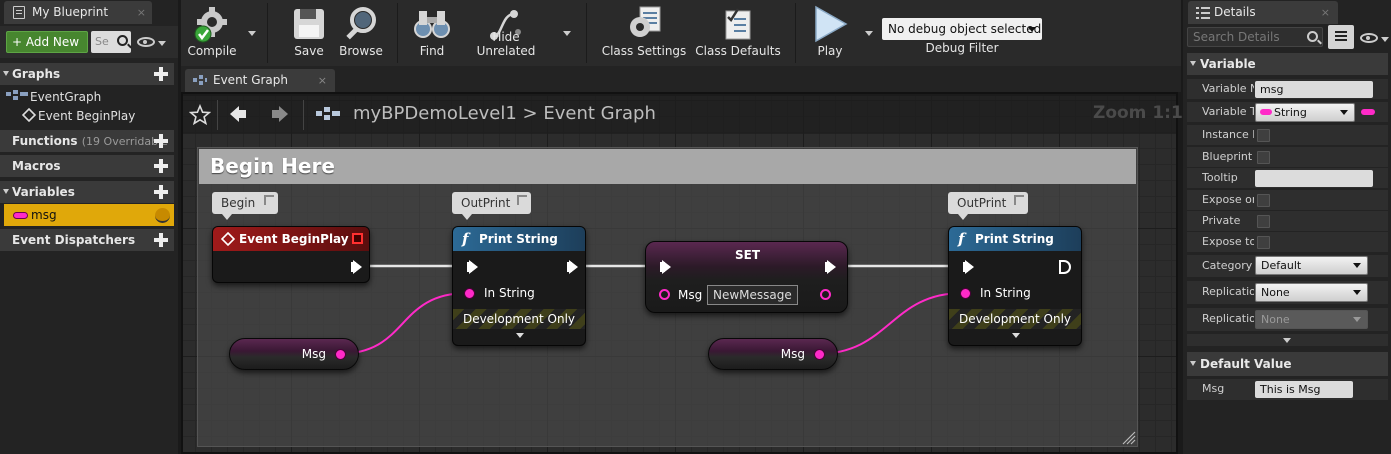 The height and width of the screenshot is (454, 1391). Describe the element at coordinates (1314, 89) in the screenshot. I see `variable-name-input: msg` at that location.